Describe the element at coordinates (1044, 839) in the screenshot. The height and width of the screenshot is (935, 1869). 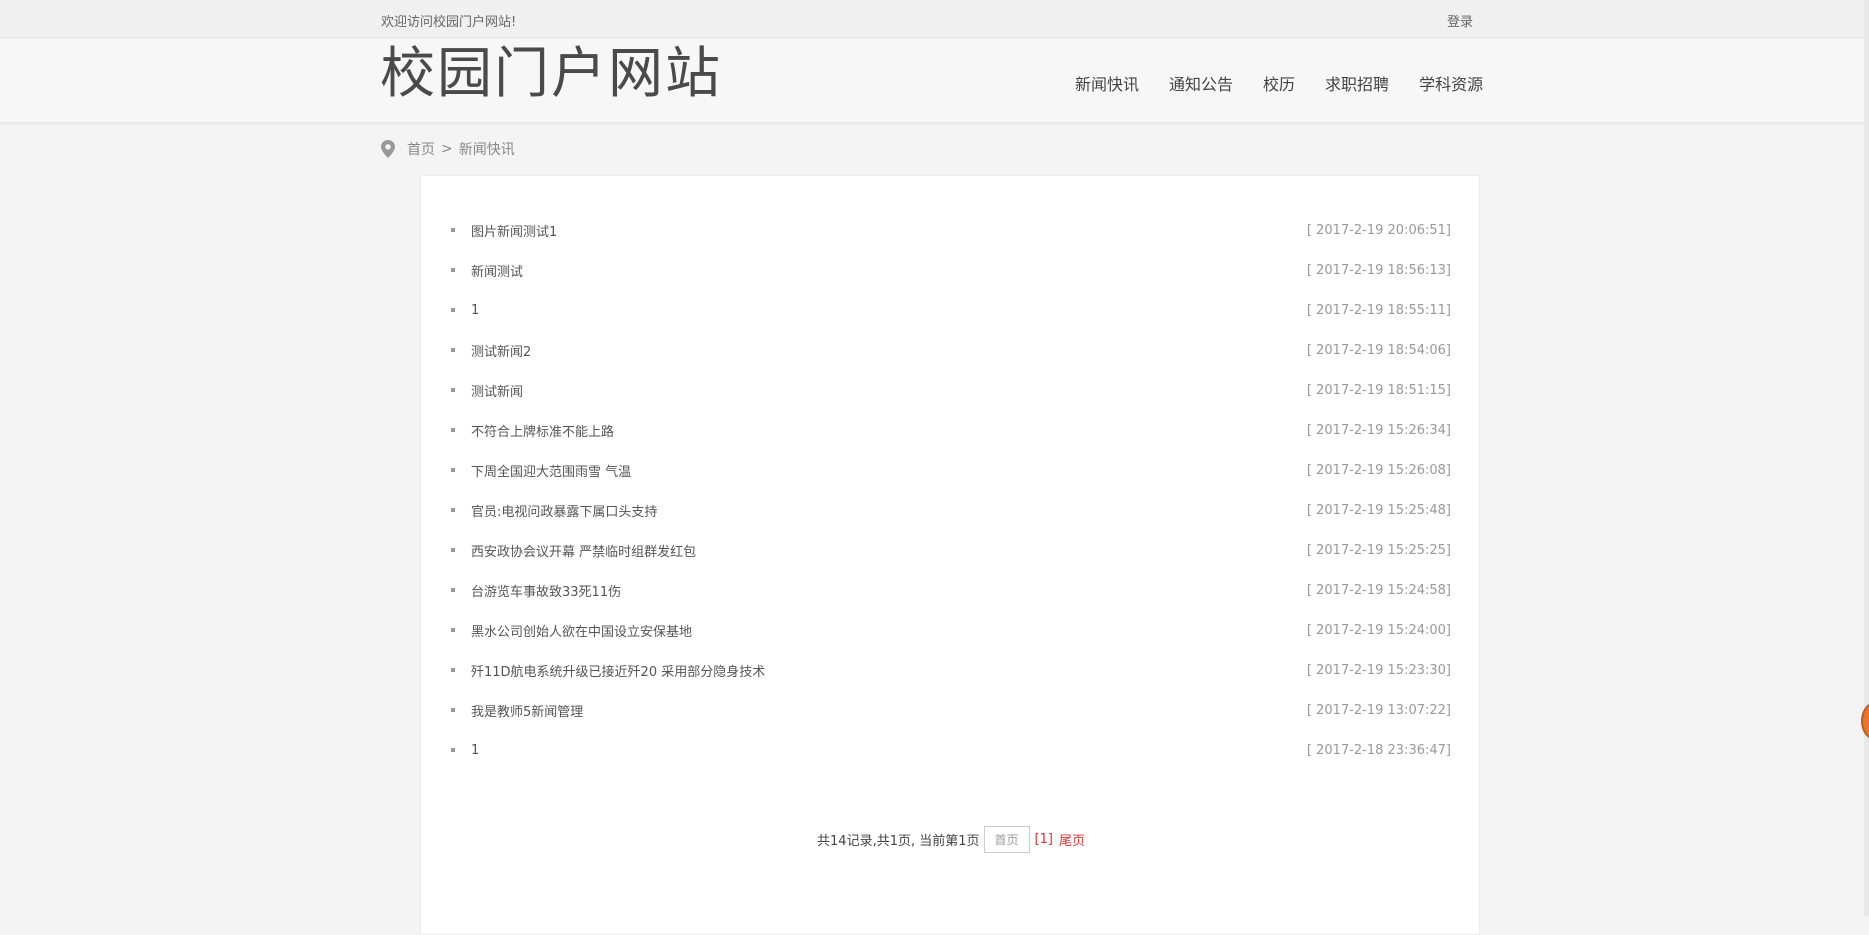
I see `current-page: [1]` at that location.